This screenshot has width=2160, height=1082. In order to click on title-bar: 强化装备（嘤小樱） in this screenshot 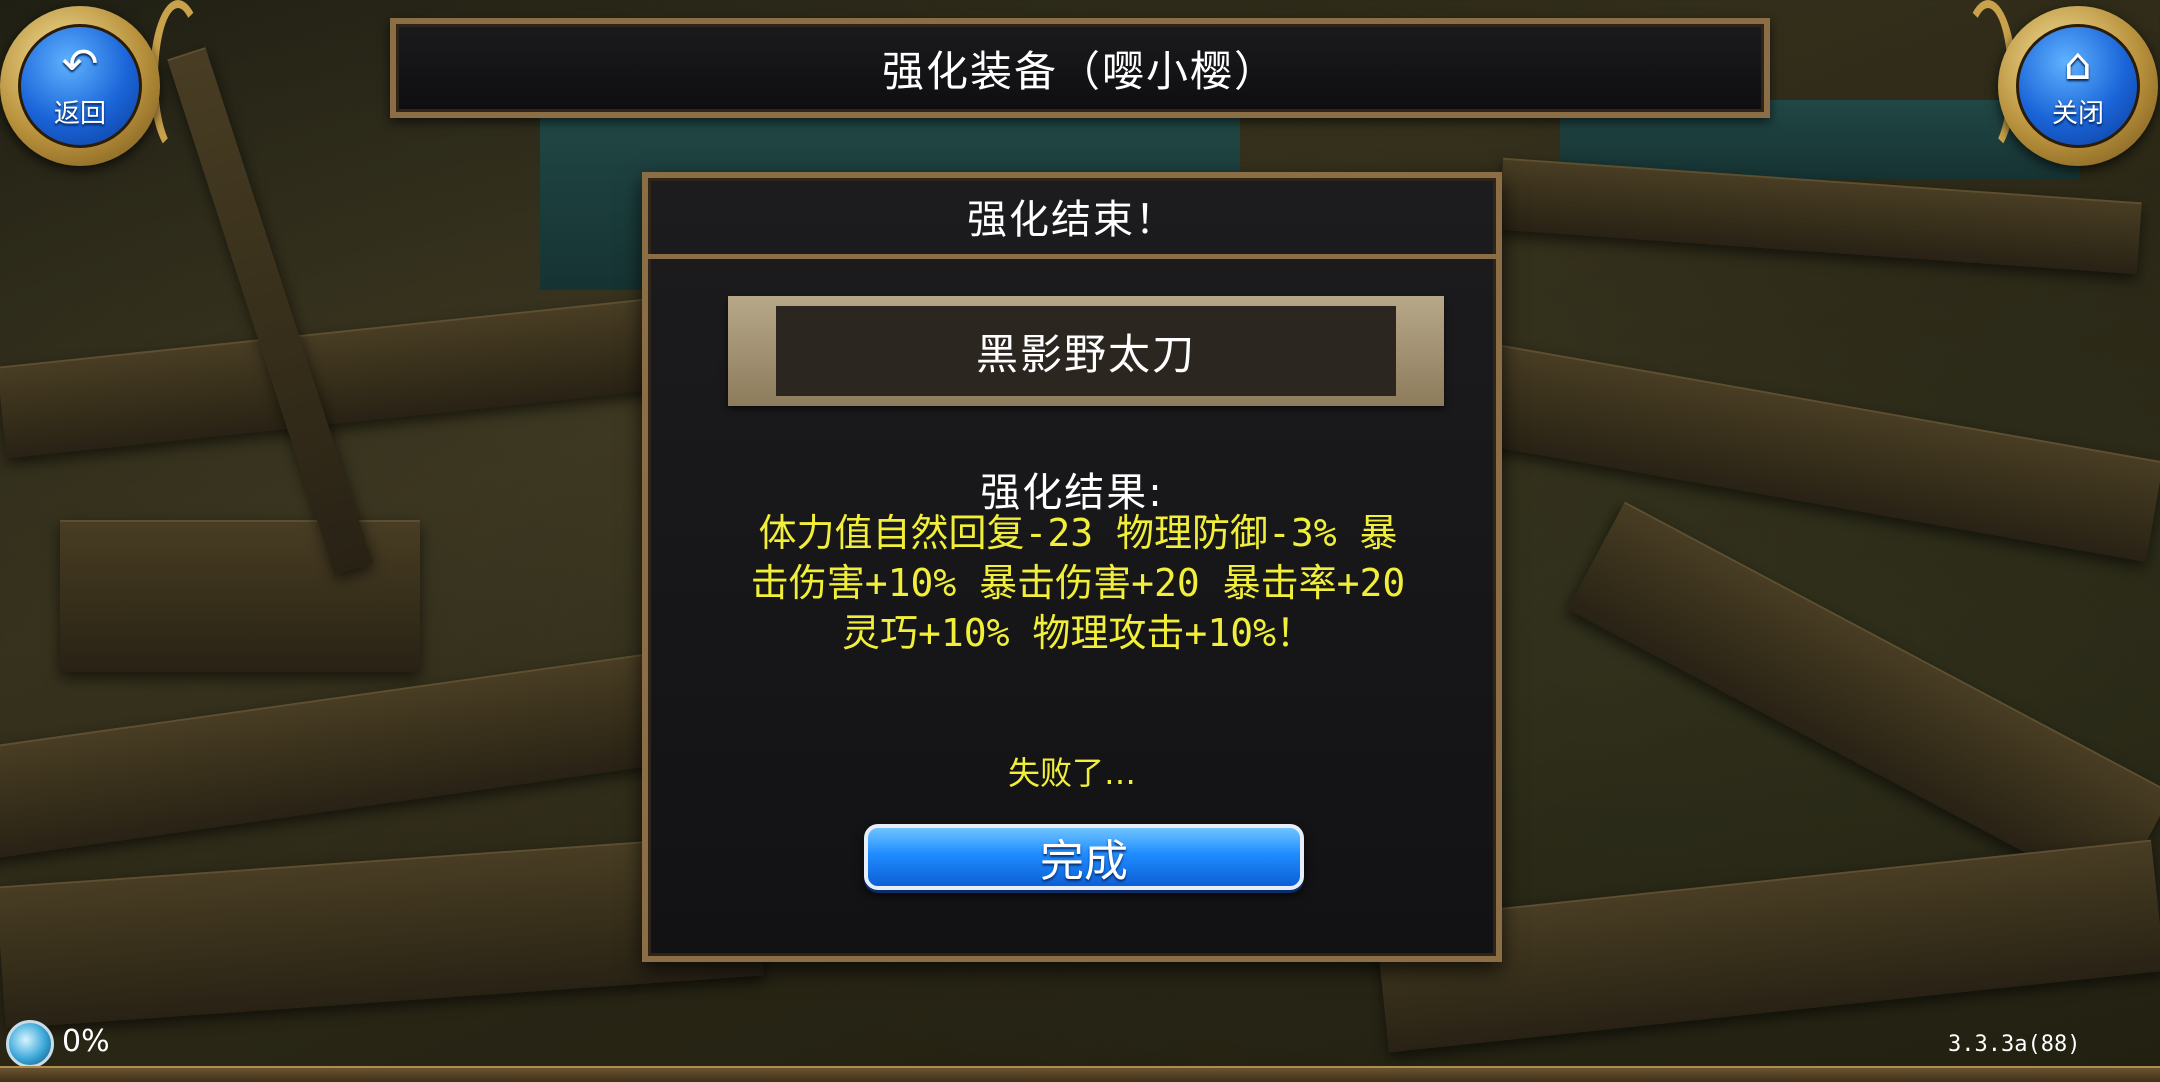, I will do `click(1080, 68)`.